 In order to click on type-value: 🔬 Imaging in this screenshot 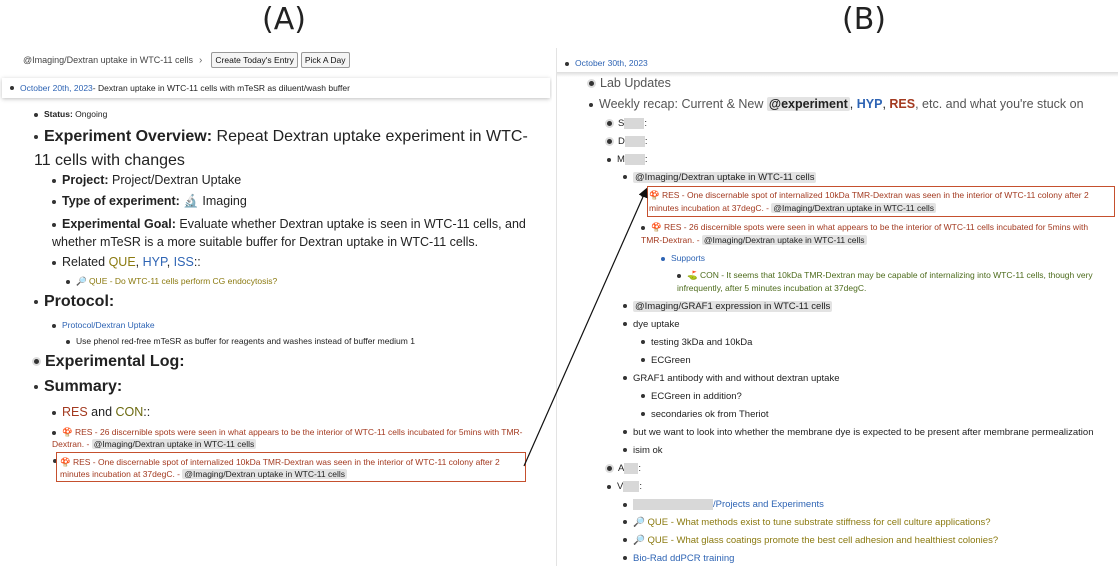, I will do `click(213, 201)`.